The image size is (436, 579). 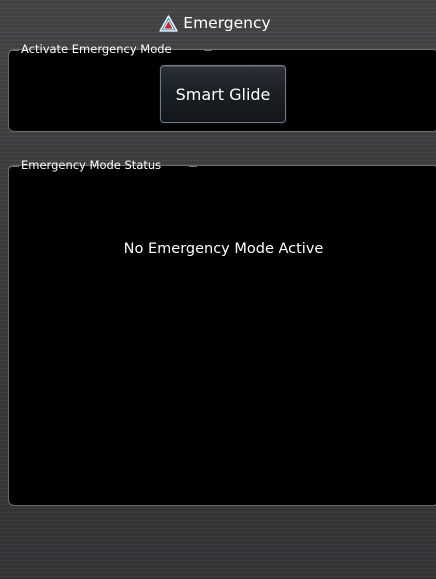 What do you see at coordinates (91, 165) in the screenshot?
I see `emergency-mode-status-label: Emergency Mode Status` at bounding box center [91, 165].